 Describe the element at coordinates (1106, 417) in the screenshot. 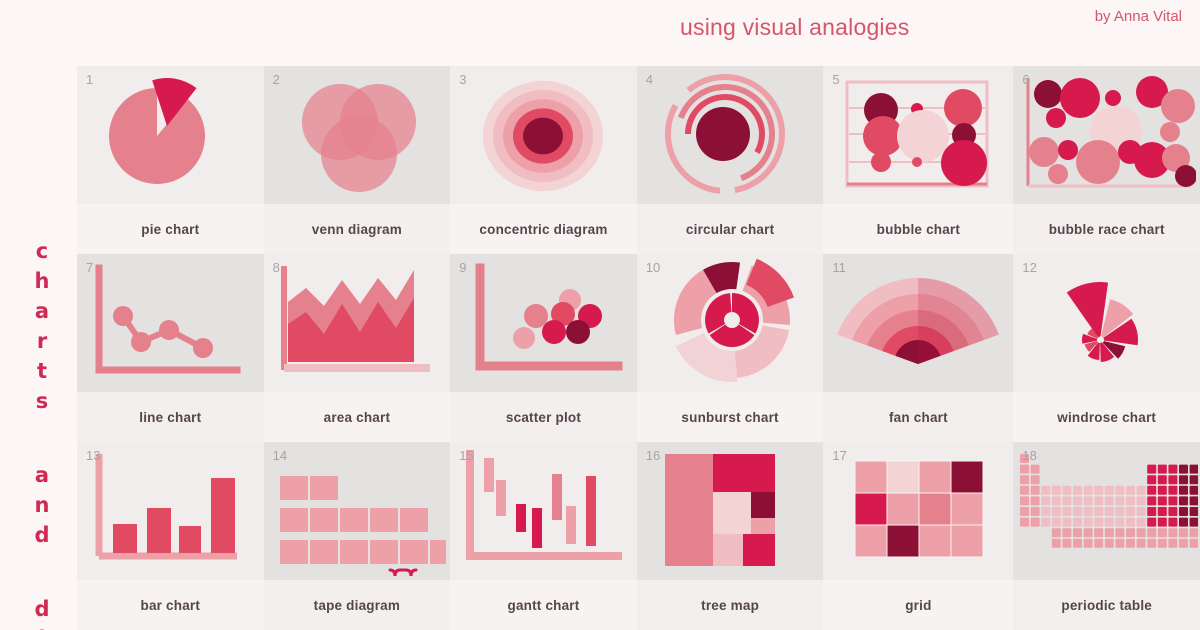

I see `cell-label: windrose chart` at that location.